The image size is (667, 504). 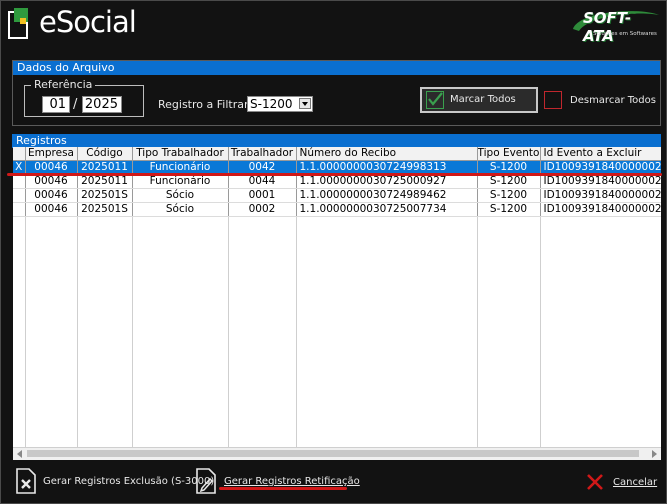 I want to click on column-header: Trabalhador, so click(x=262, y=154).